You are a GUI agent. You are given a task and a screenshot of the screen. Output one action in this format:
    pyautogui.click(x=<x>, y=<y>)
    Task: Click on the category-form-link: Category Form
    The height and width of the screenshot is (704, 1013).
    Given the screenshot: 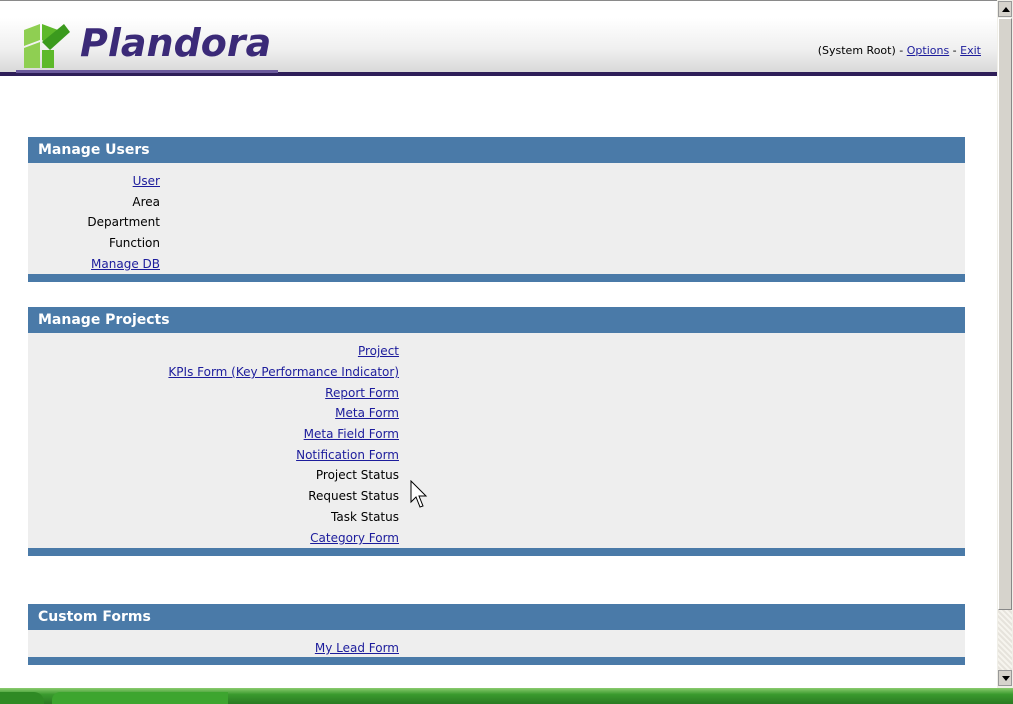 What is the action you would take?
    pyautogui.click(x=213, y=538)
    